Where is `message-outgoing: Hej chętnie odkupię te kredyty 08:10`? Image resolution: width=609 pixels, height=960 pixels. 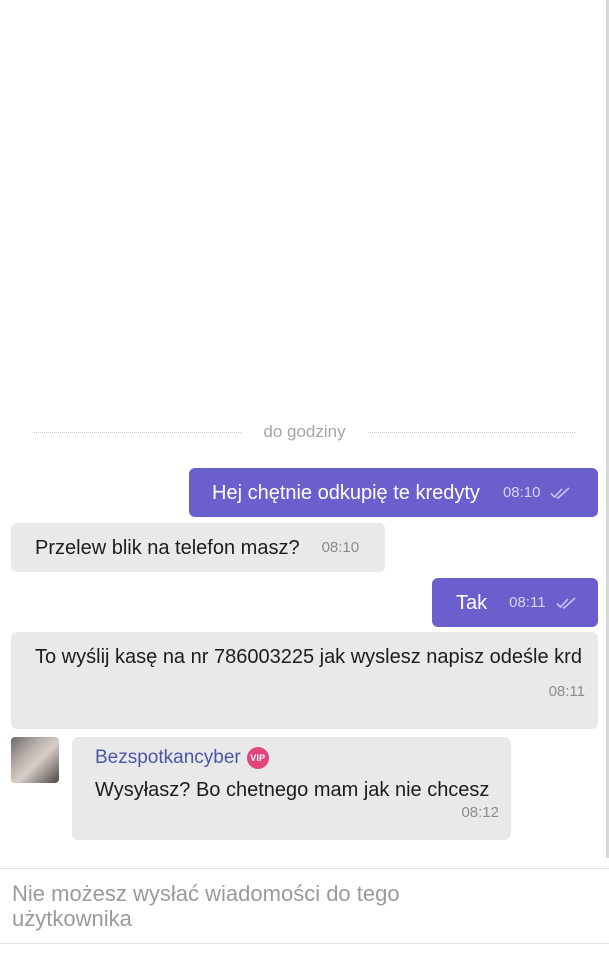
message-outgoing: Hej chętnie odkupię te kredyty 08:10 is located at coordinates (393, 492).